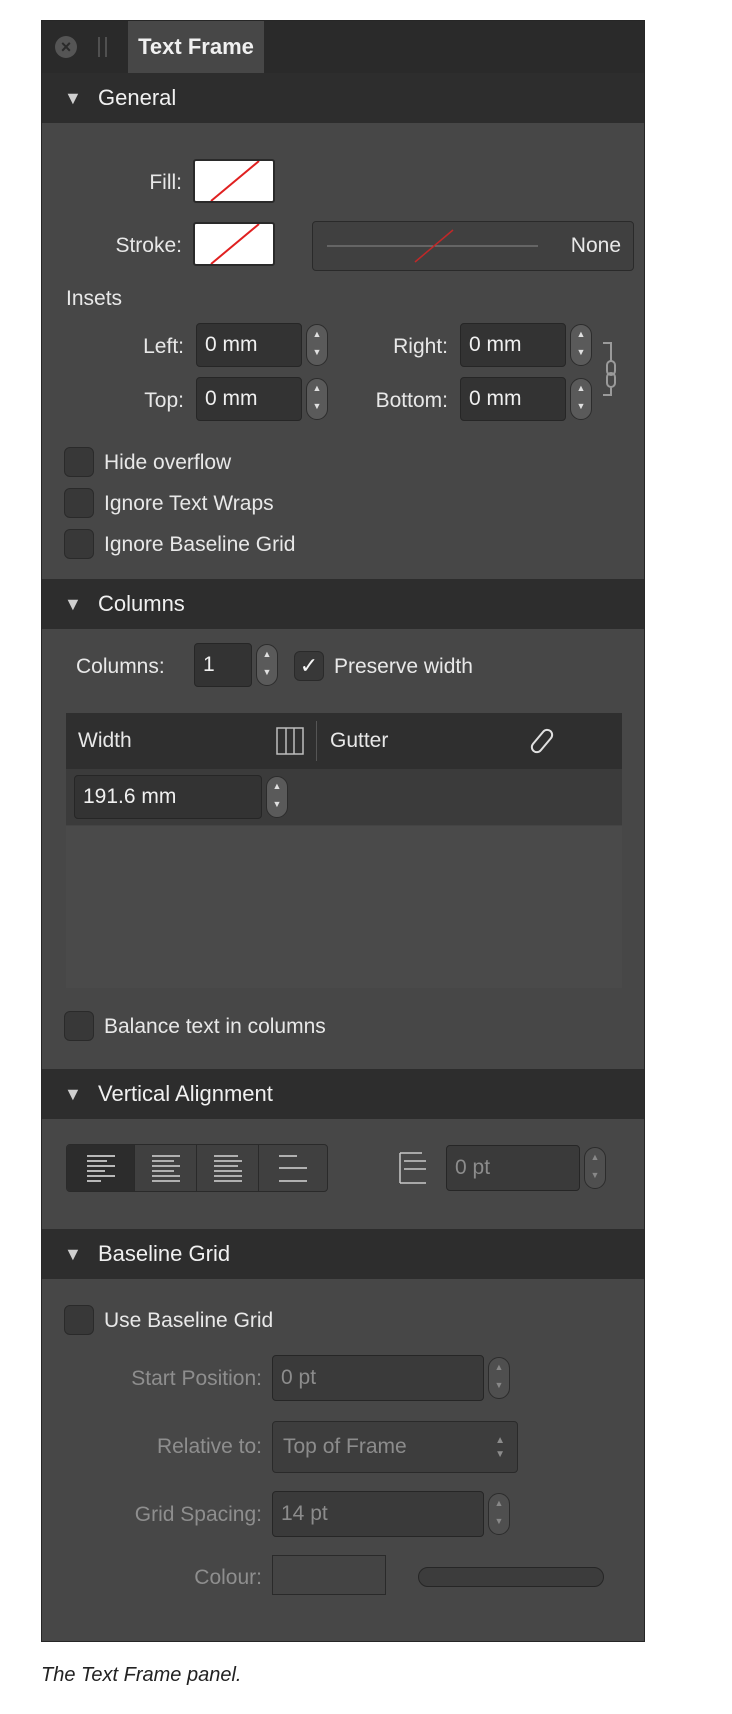 This screenshot has width=732, height=1714. I want to click on bottom-inset-input: 0 mm, so click(513, 399).